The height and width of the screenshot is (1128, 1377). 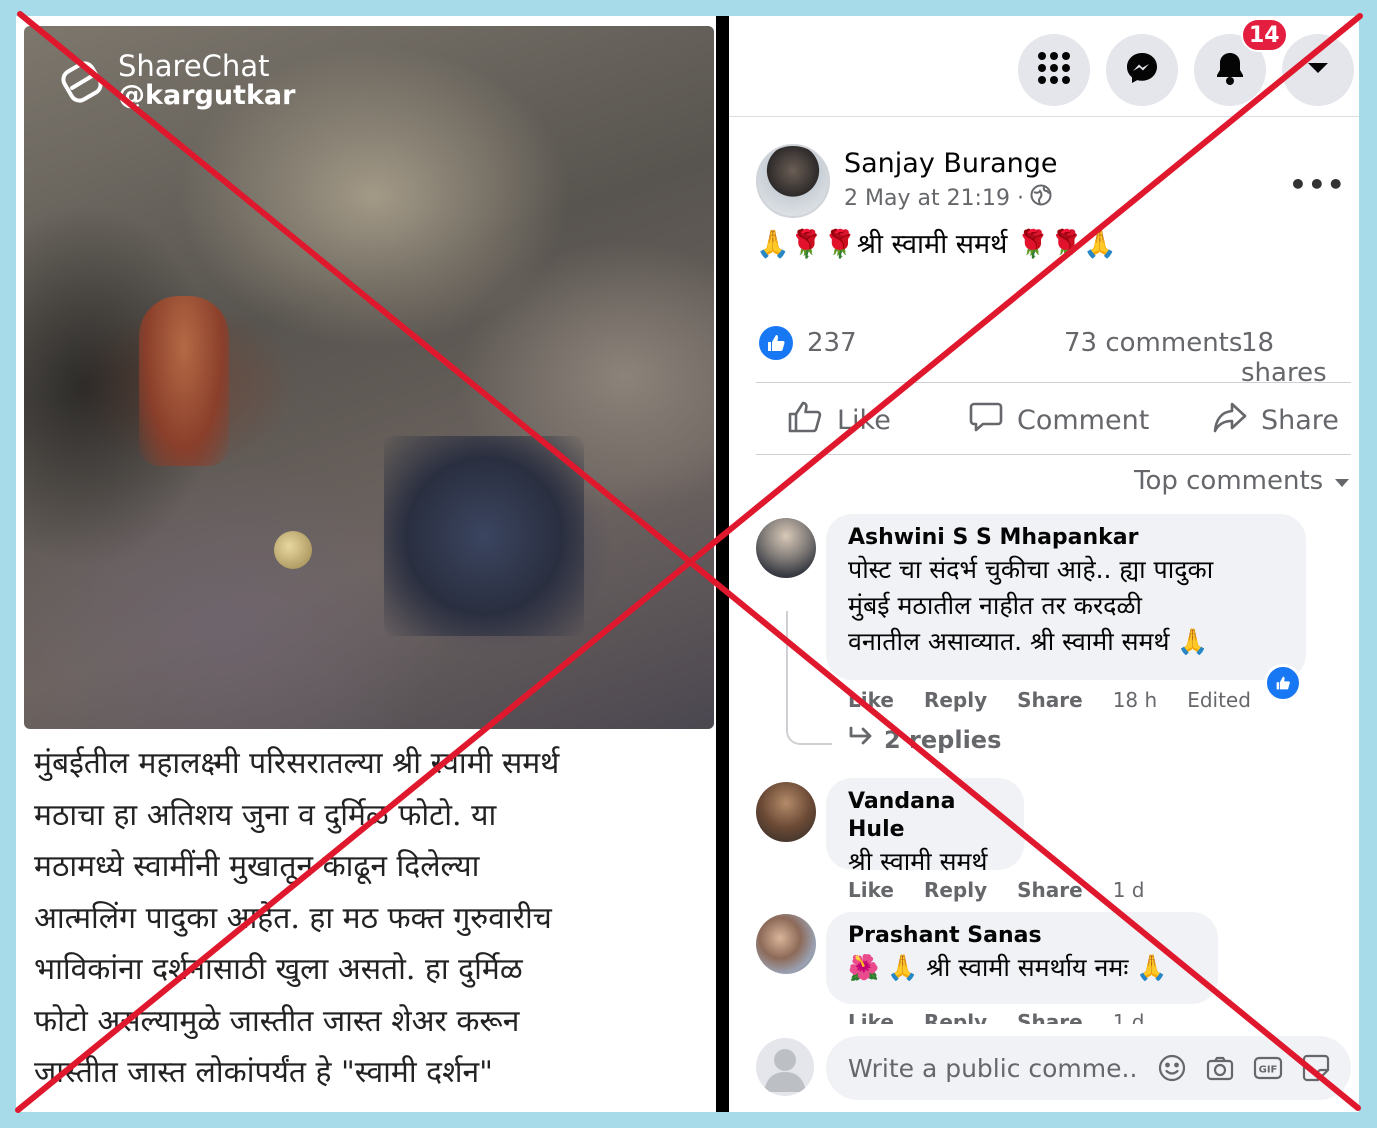 I want to click on gif-icon: GIF, so click(x=1268, y=1068).